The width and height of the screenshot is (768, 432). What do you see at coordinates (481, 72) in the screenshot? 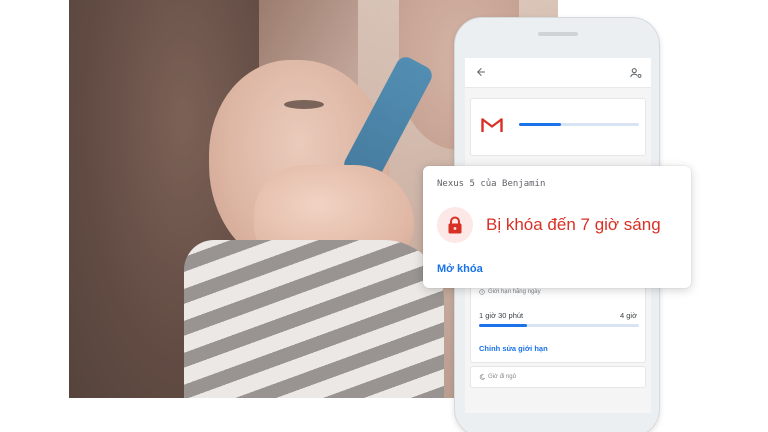
I see `arrow-back-icon` at bounding box center [481, 72].